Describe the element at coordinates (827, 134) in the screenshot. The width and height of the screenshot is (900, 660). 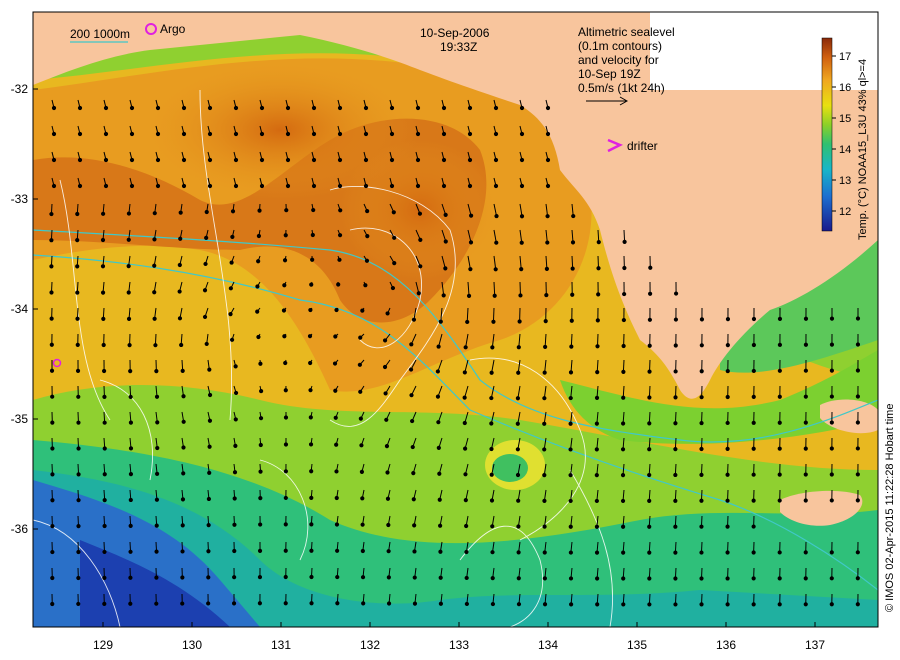
I see `colorbar-ramp` at that location.